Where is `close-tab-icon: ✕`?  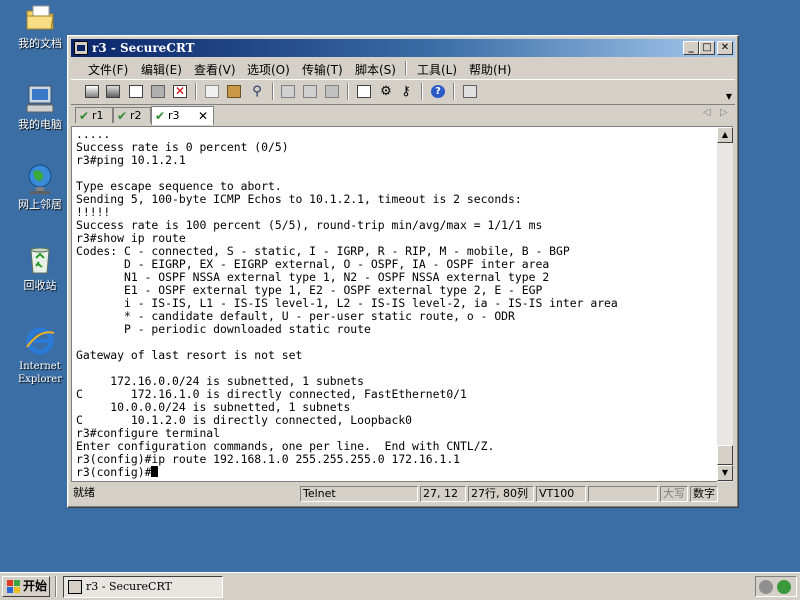 close-tab-icon: ✕ is located at coordinates (203, 116).